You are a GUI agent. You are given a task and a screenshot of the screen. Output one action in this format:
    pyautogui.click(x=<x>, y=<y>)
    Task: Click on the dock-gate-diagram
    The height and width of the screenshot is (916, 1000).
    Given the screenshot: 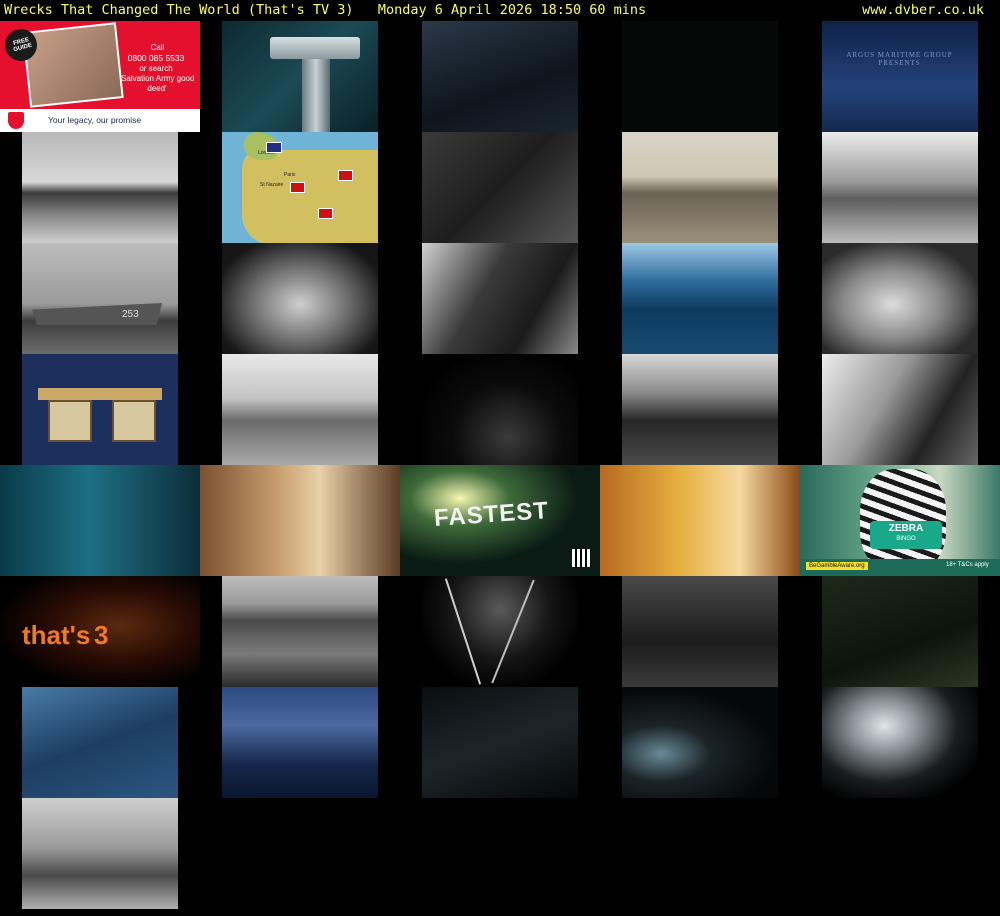 What is the action you would take?
    pyautogui.click(x=100, y=394)
    